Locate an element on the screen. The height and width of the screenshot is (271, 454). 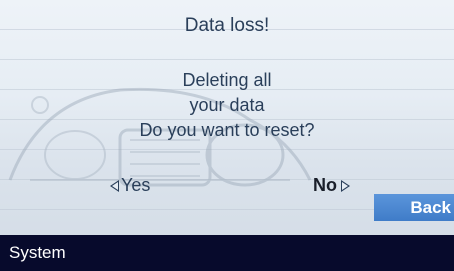
no-label: No is located at coordinates (325, 185).